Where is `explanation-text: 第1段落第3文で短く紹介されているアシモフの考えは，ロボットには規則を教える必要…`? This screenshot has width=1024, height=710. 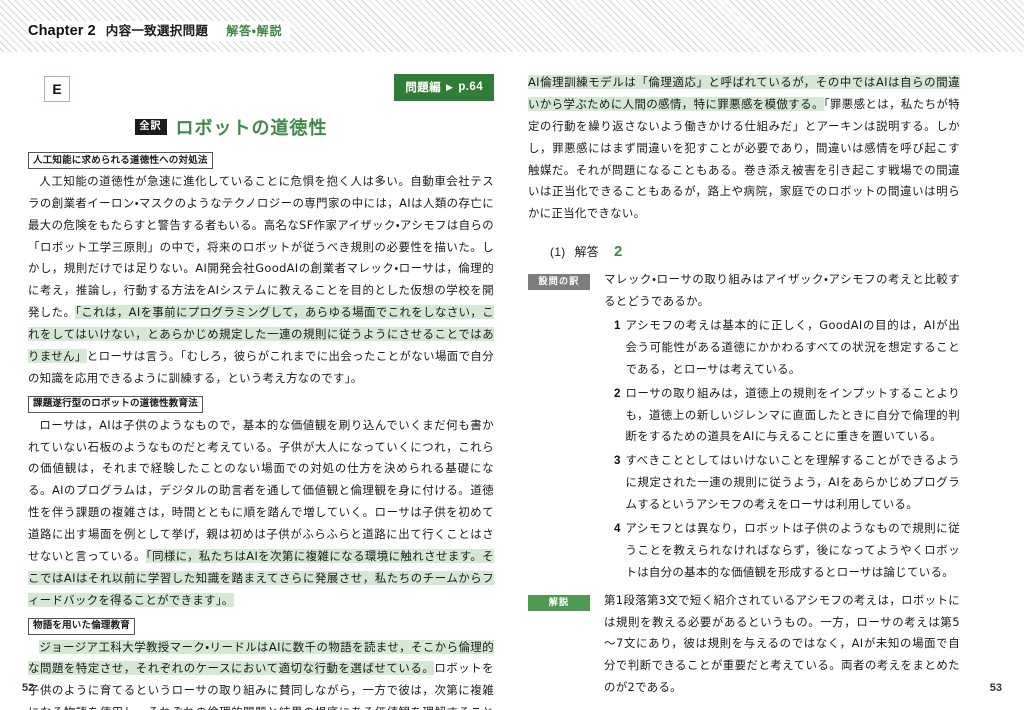 explanation-text: 第1段落第3文で短く紹介されているアシモフの考えは，ロボットには規則を教える必要… is located at coordinates (782, 643).